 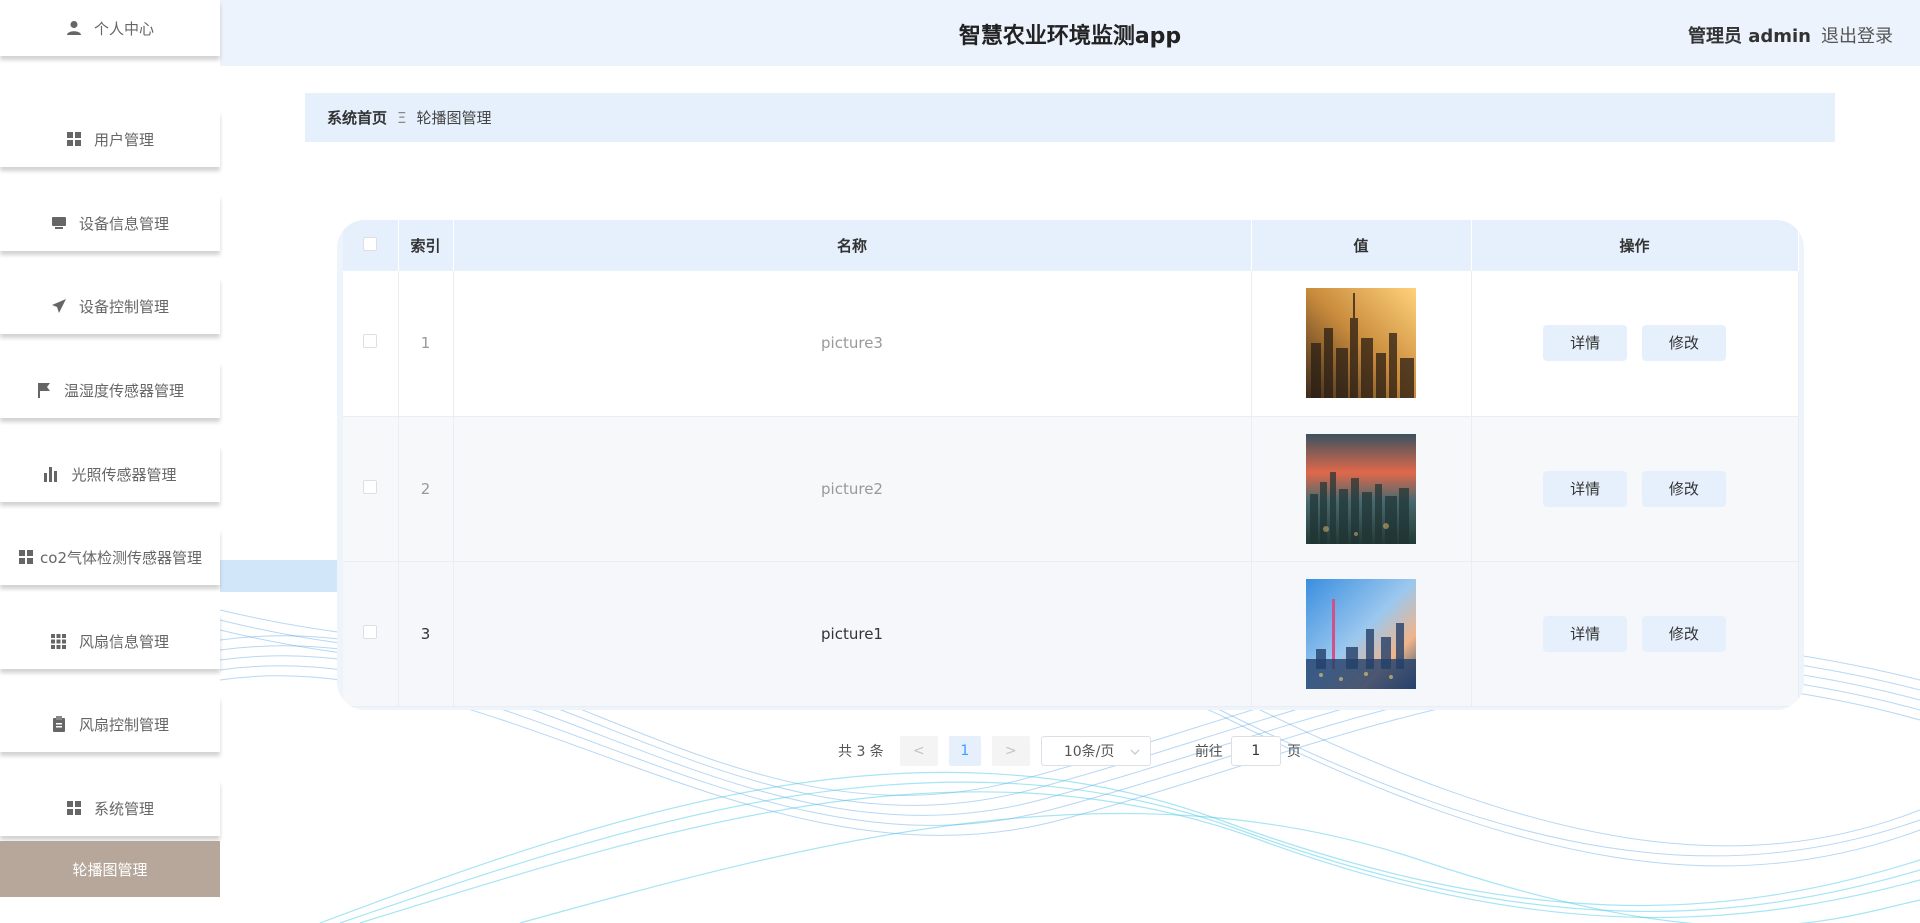 What do you see at coordinates (852, 634) in the screenshot?
I see `row-name: picture1` at bounding box center [852, 634].